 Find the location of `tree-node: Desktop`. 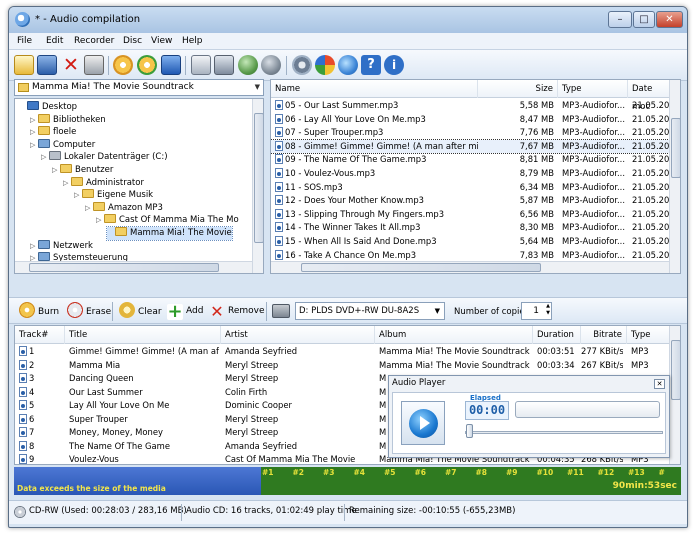

tree-node: Desktop is located at coordinates (48, 107).